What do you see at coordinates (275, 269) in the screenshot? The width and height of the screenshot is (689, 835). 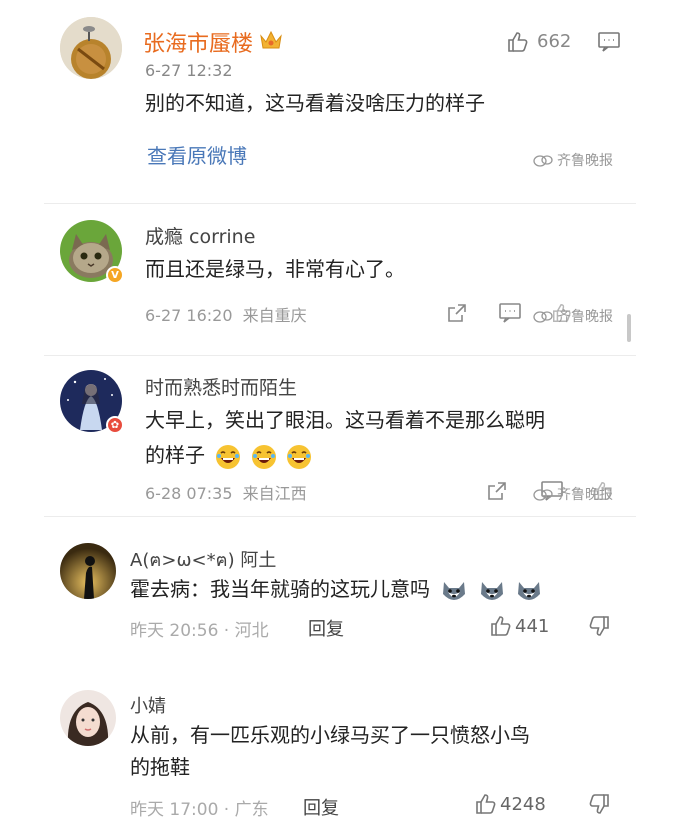 I see `comment-text: 而且还是绿马，非常有心了。` at bounding box center [275, 269].